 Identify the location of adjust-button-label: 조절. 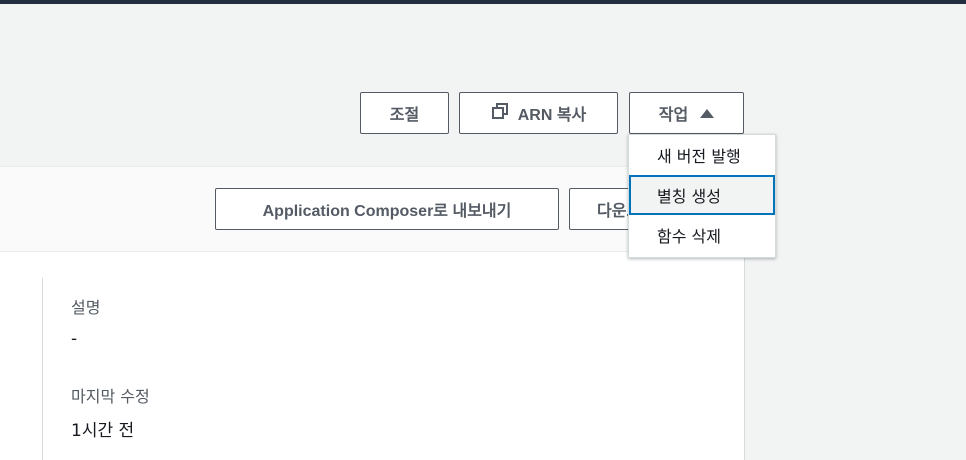
(404, 115).